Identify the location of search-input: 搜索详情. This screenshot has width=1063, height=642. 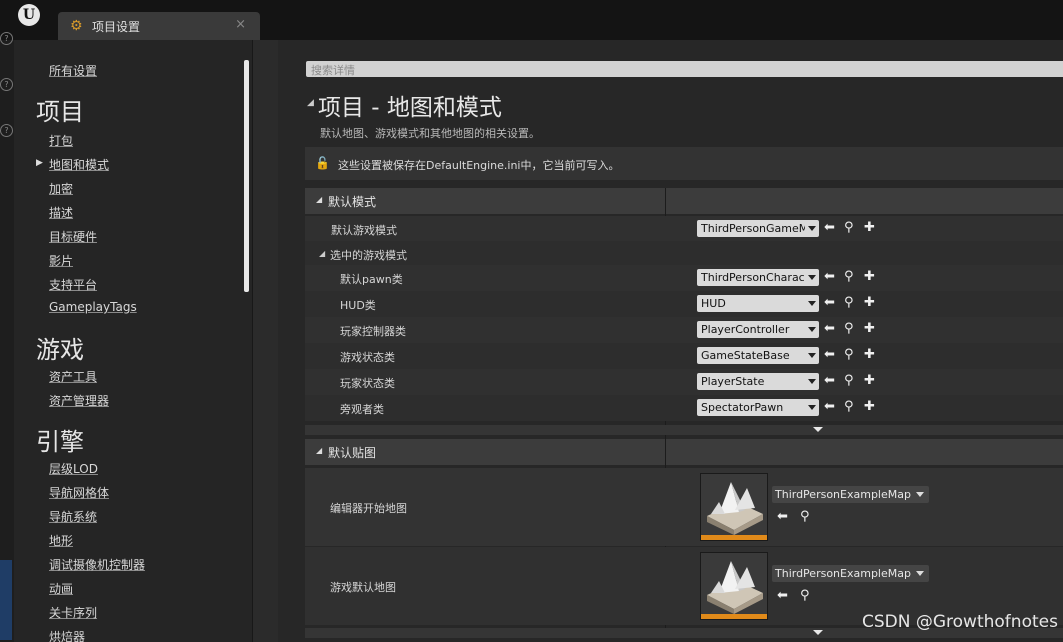
(684, 69).